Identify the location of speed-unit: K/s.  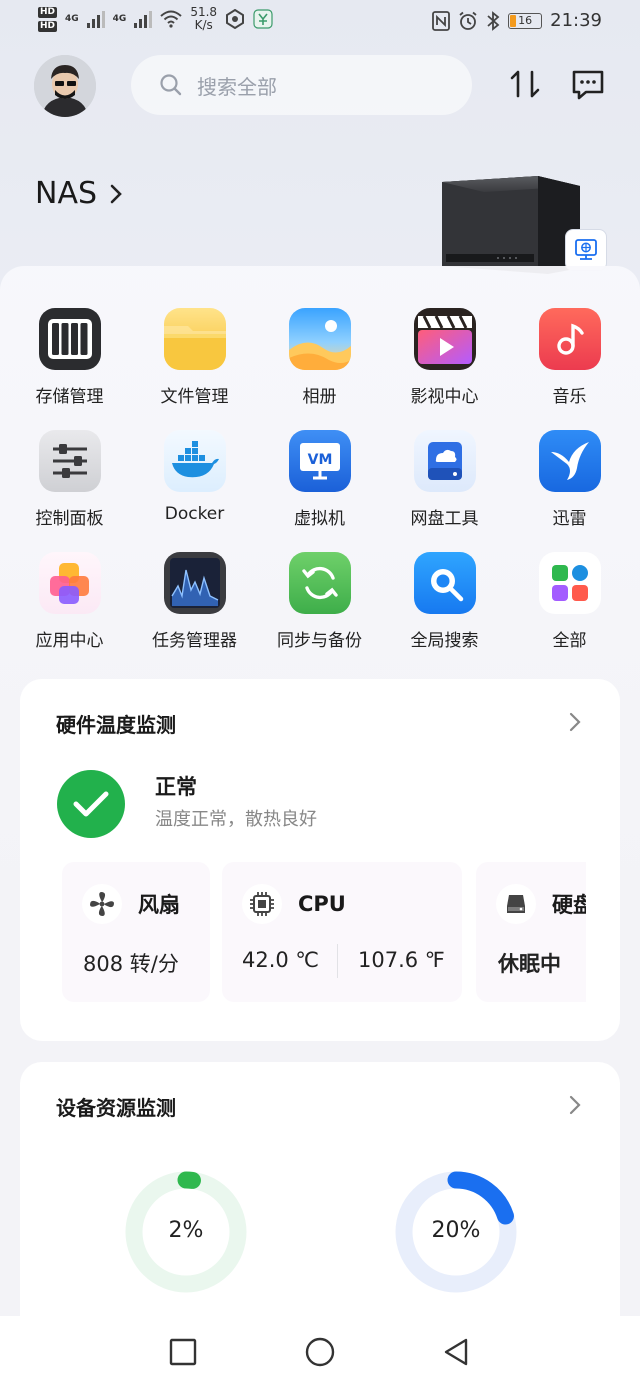
(203, 25).